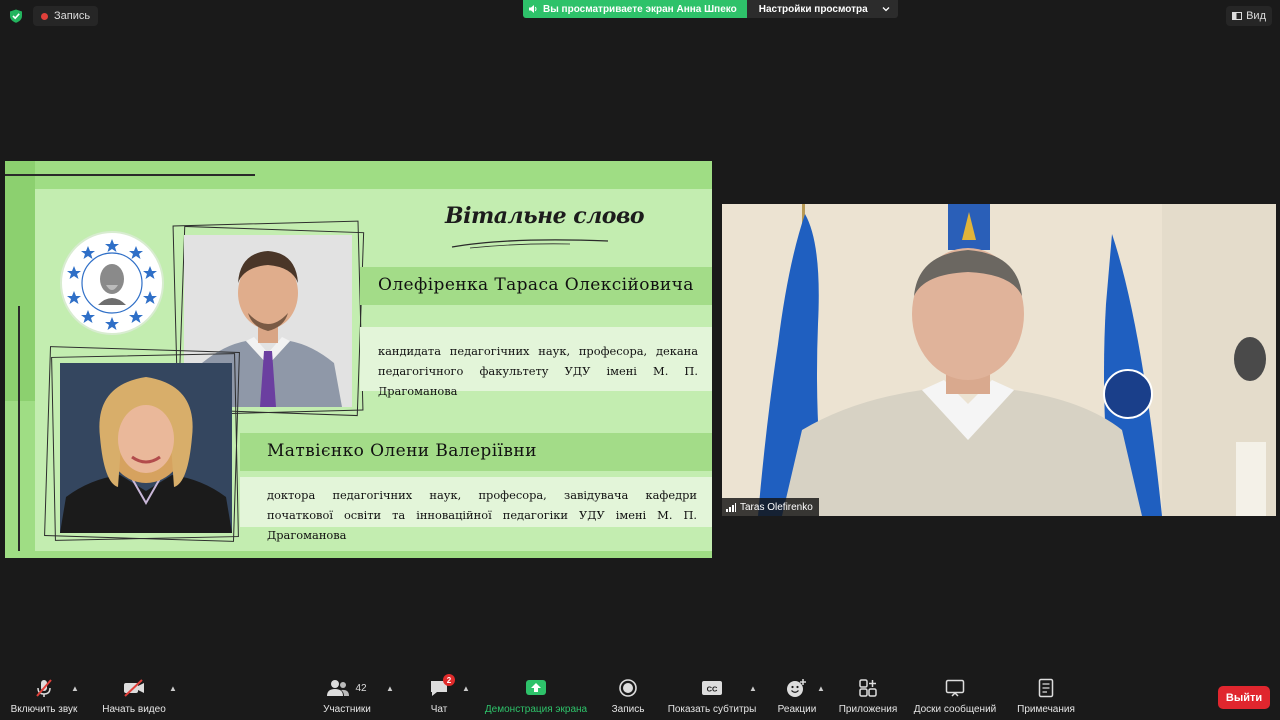 This screenshot has width=1280, height=720. What do you see at coordinates (72, 16) in the screenshot?
I see `recording-label: Запись` at bounding box center [72, 16].